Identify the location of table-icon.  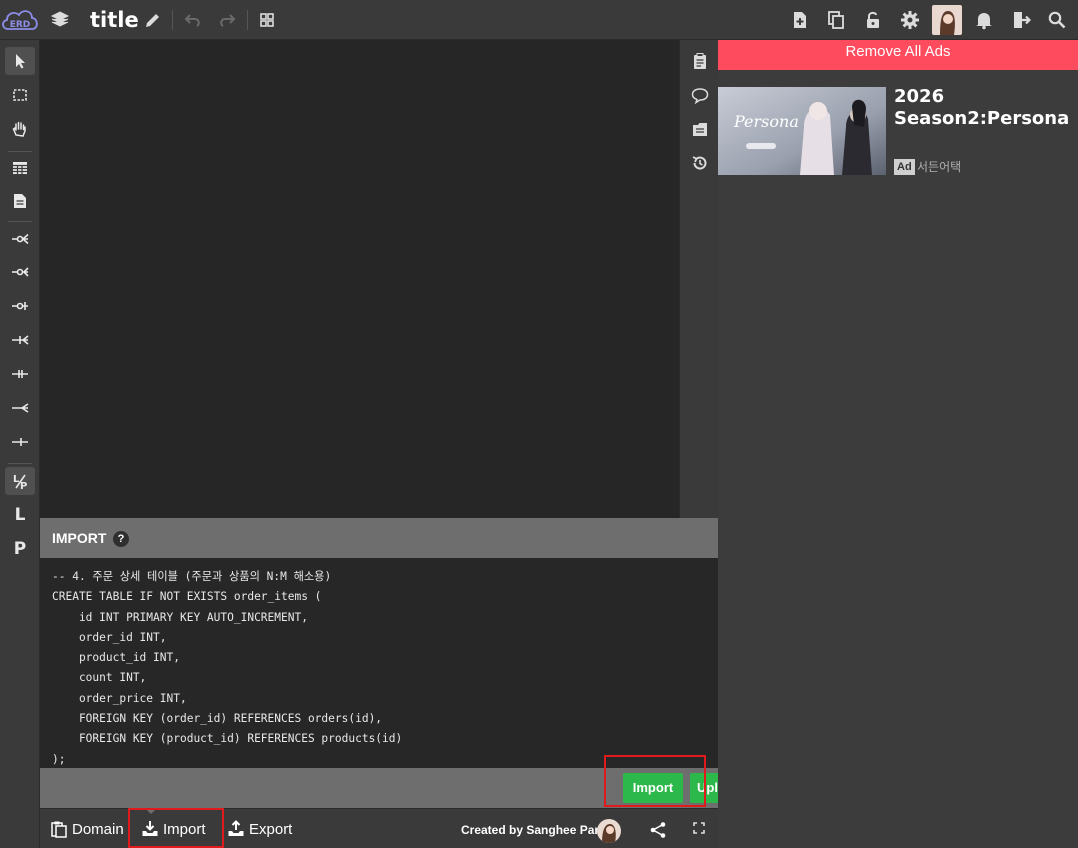
(20, 168).